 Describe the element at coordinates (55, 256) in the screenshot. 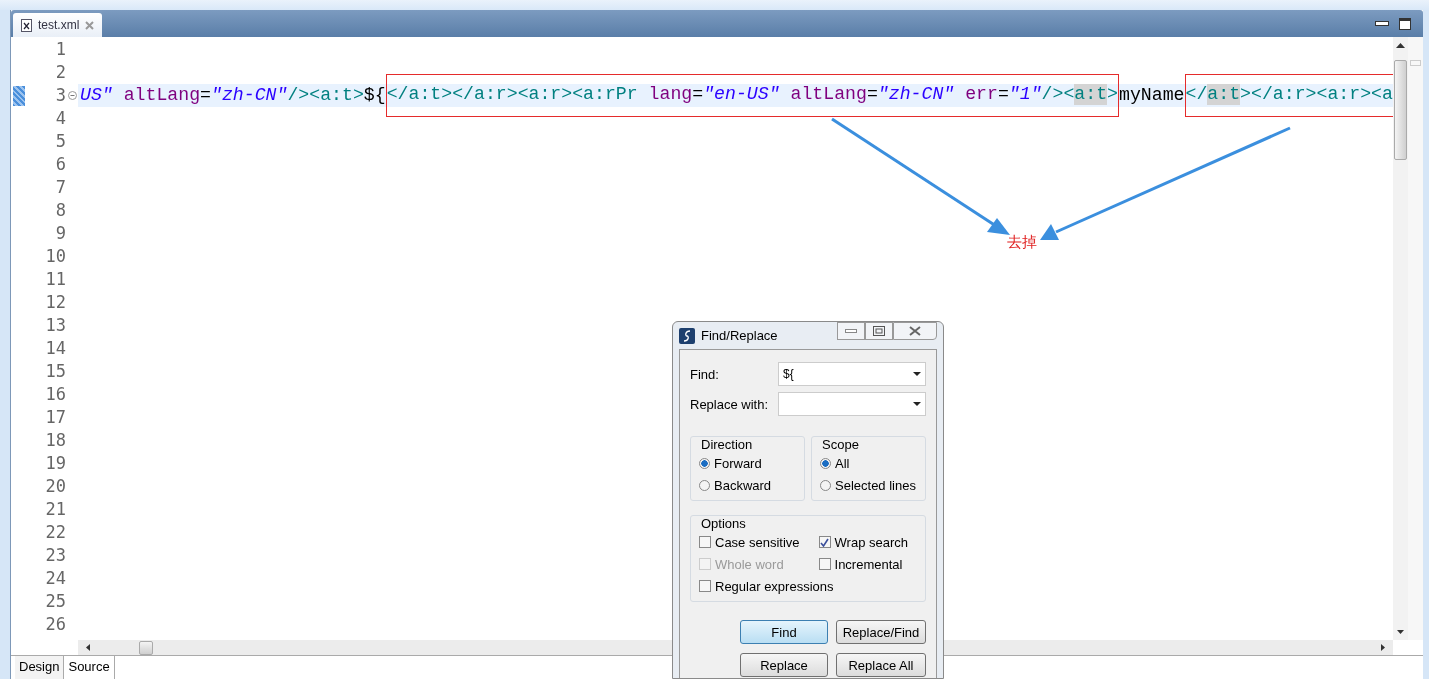

I see `line-number: 10` at that location.